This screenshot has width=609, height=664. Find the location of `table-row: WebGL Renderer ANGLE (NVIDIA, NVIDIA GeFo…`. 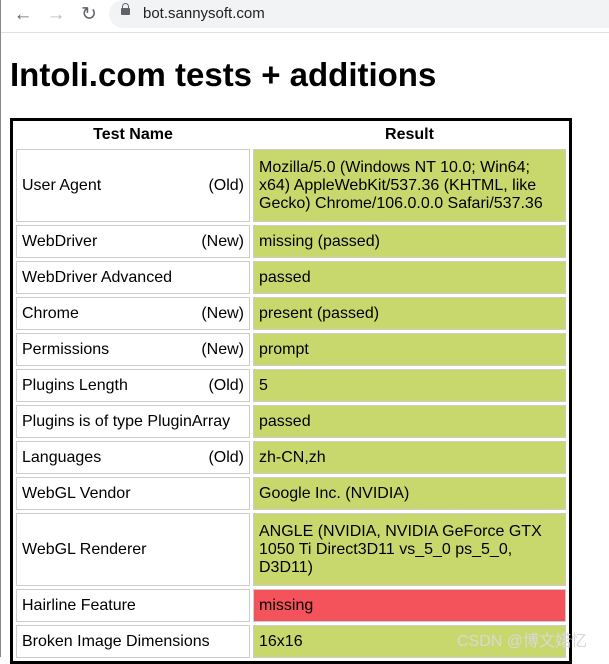

table-row: WebGL Renderer ANGLE (NVIDIA, NVIDIA GeFo… is located at coordinates (291, 549).